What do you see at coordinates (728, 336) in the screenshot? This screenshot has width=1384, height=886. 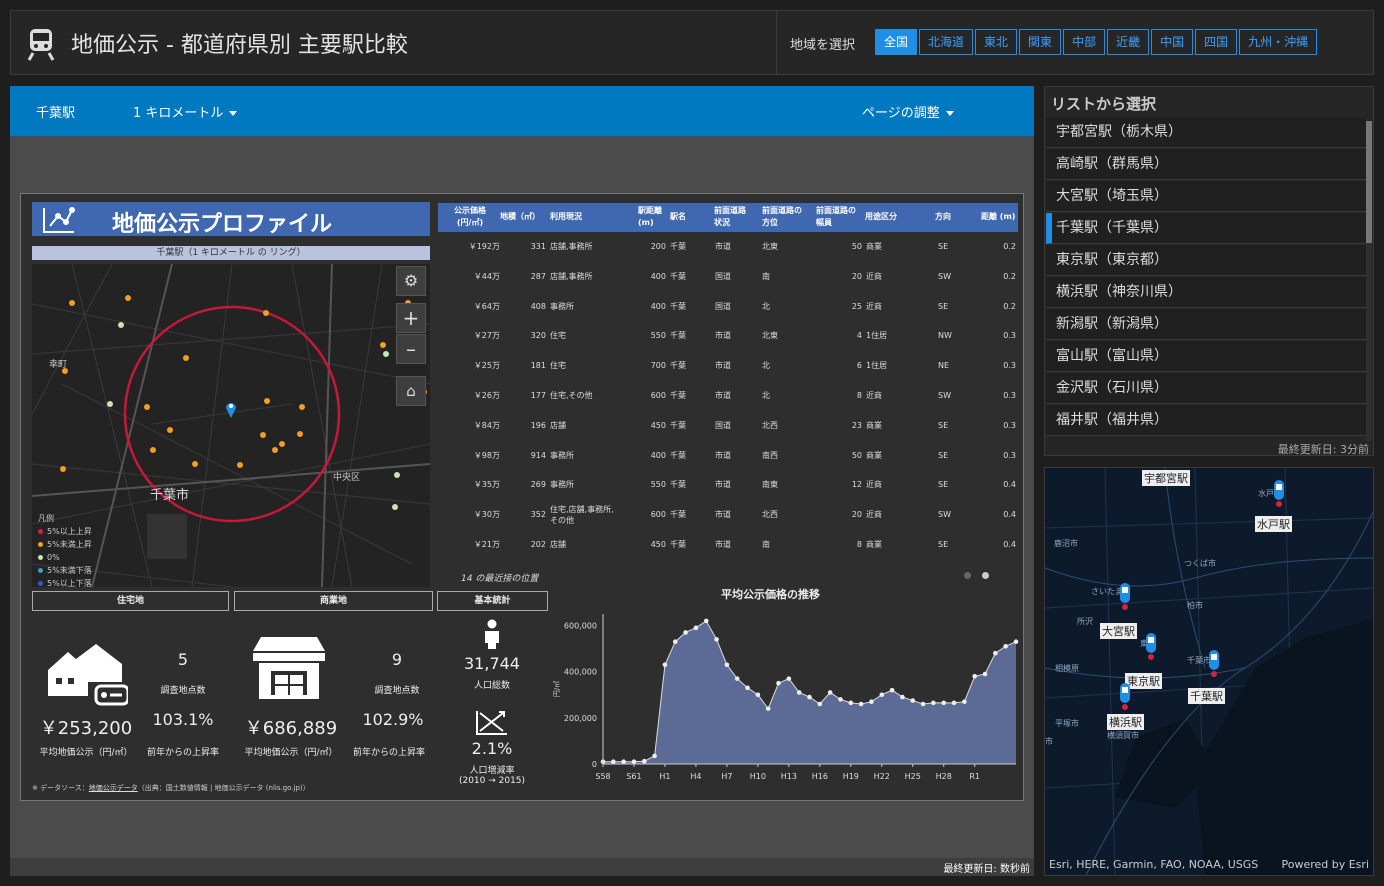 I see `table-row: ￥27万 320 住宅 550 千葉 市道 北東 4 1住居 NW 0.3` at bounding box center [728, 336].